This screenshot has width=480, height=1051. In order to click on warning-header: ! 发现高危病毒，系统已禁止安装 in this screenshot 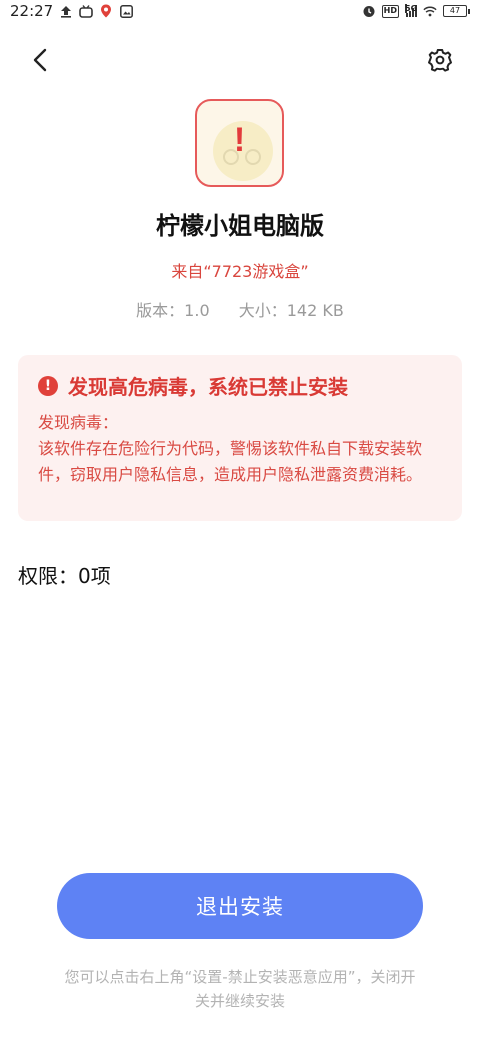, I will do `click(240, 385)`.